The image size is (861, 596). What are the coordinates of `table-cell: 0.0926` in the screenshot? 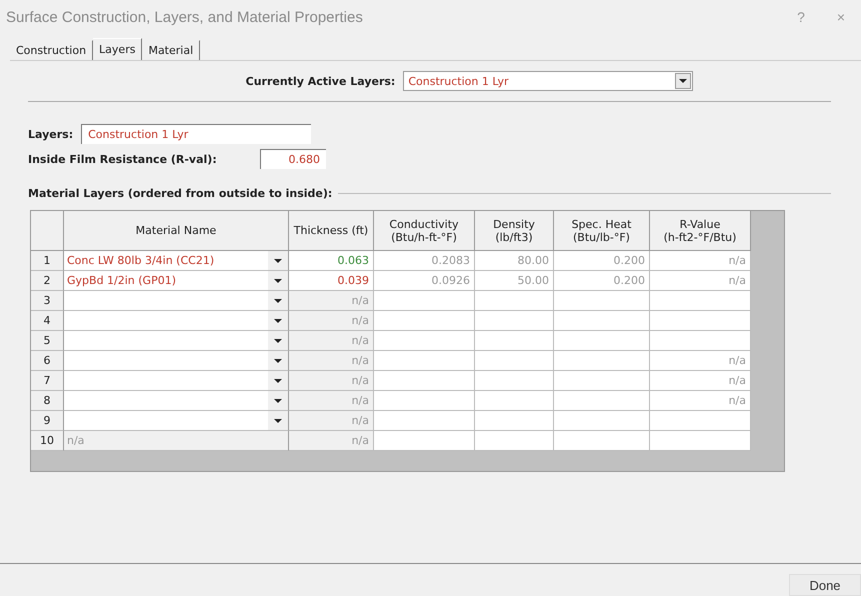 It's located at (424, 281).